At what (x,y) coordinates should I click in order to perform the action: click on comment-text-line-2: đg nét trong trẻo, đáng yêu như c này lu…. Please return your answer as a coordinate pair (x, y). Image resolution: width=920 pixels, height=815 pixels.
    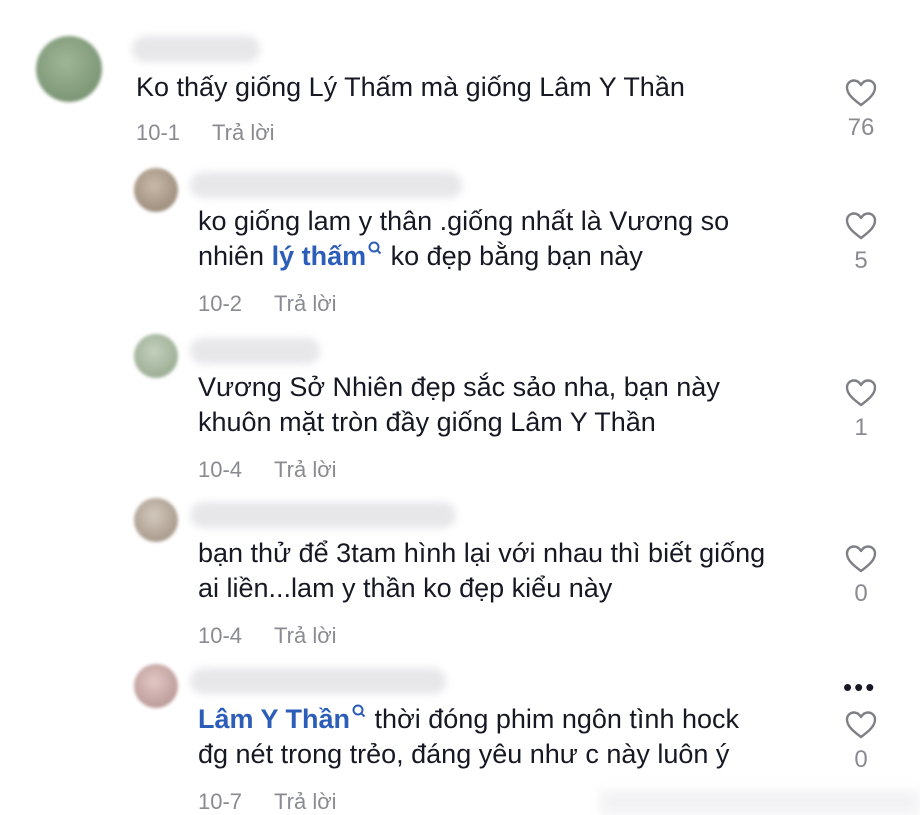
    Looking at the image, I should click on (464, 754).